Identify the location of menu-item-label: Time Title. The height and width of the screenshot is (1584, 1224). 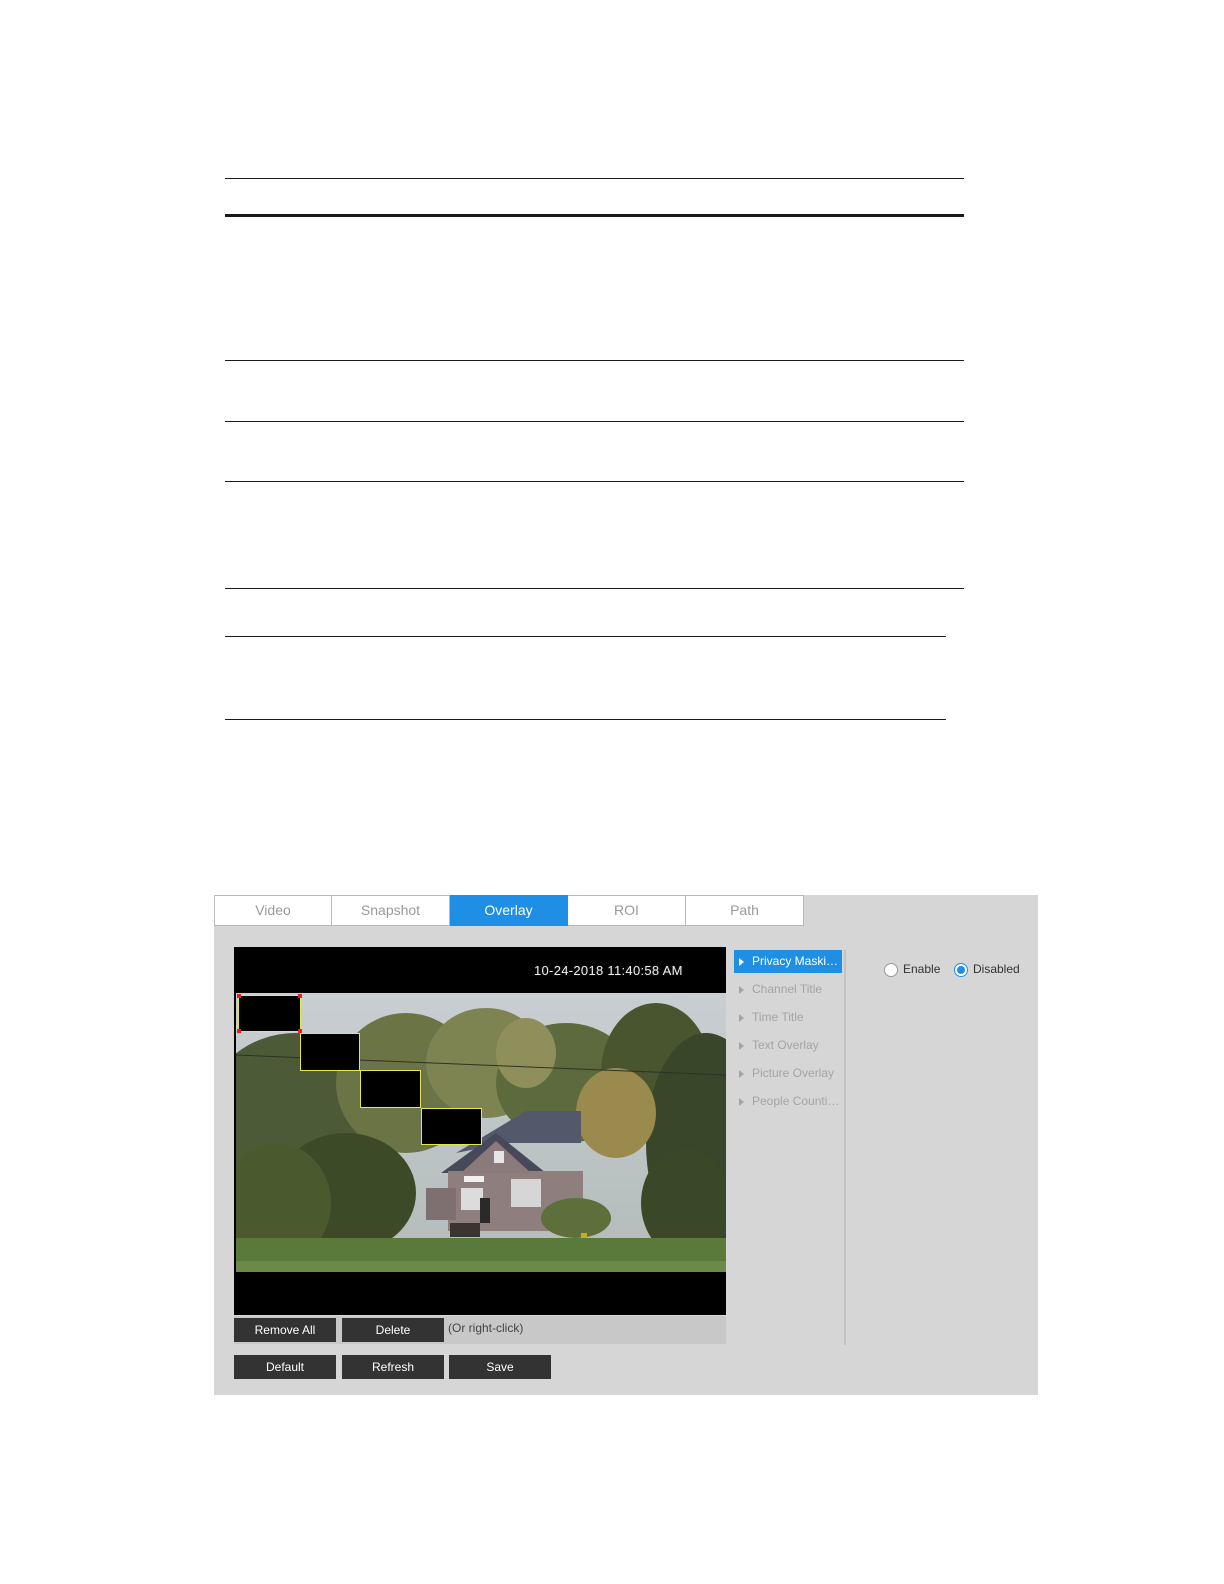
(778, 1017).